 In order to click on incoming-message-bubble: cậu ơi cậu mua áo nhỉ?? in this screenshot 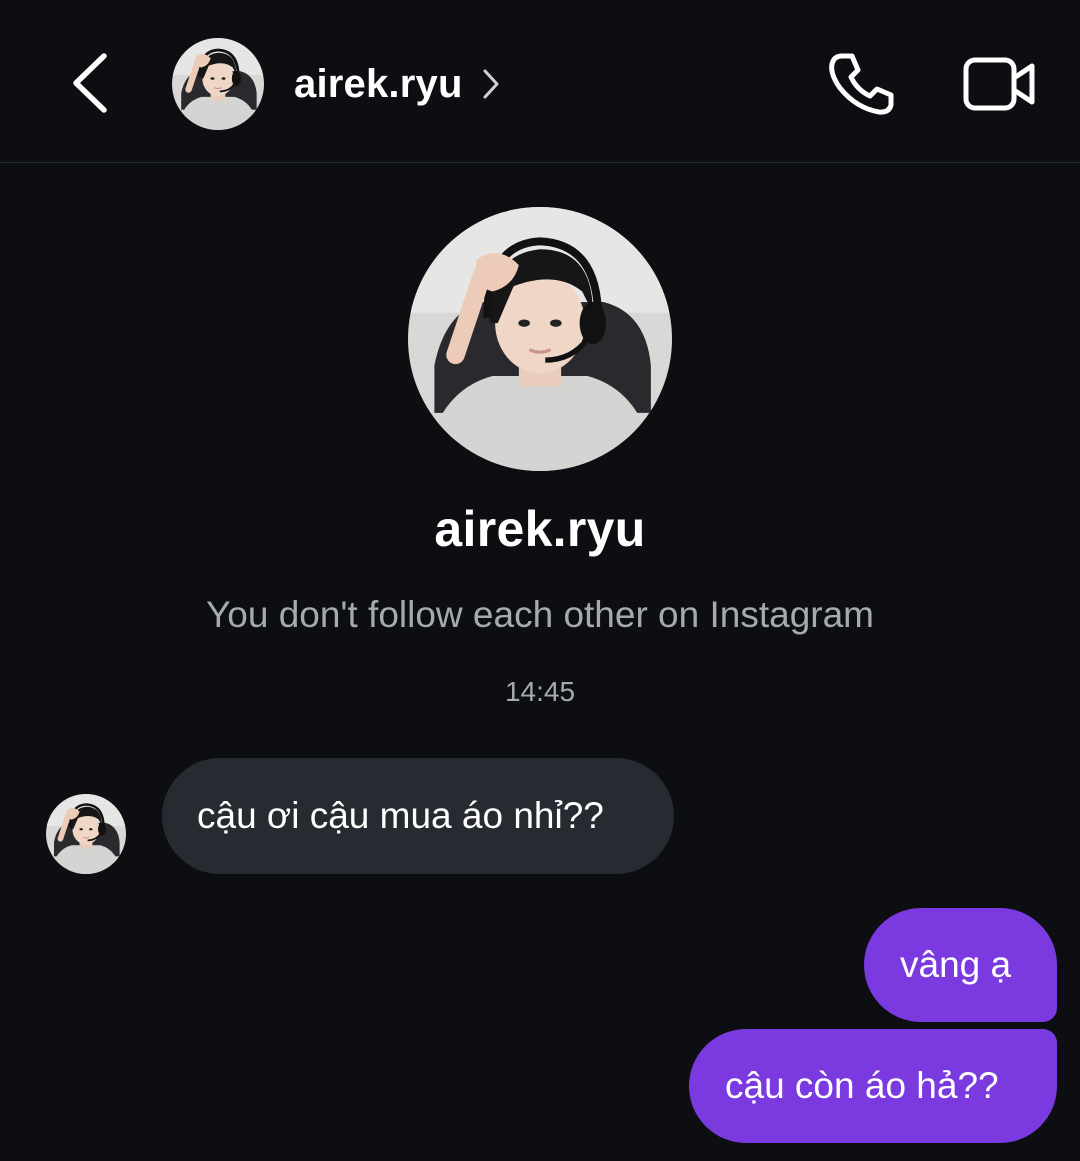, I will do `click(418, 816)`.